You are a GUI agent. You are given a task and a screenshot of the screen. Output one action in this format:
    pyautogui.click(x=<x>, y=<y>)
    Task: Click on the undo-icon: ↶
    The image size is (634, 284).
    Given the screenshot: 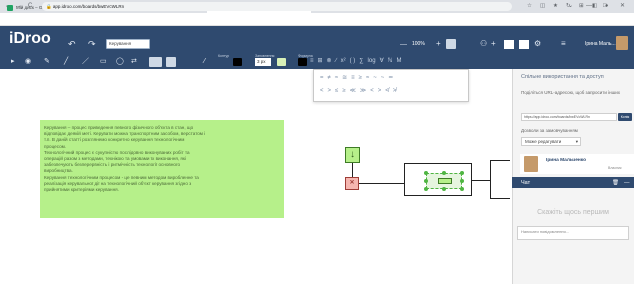 What is the action you would take?
    pyautogui.click(x=72, y=44)
    